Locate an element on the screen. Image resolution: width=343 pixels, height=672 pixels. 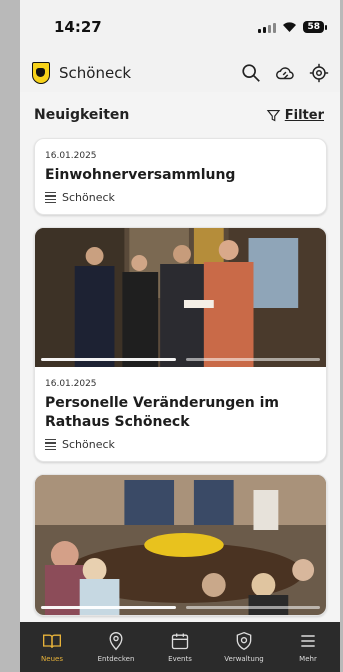
location-icon is located at coordinates (319, 73).